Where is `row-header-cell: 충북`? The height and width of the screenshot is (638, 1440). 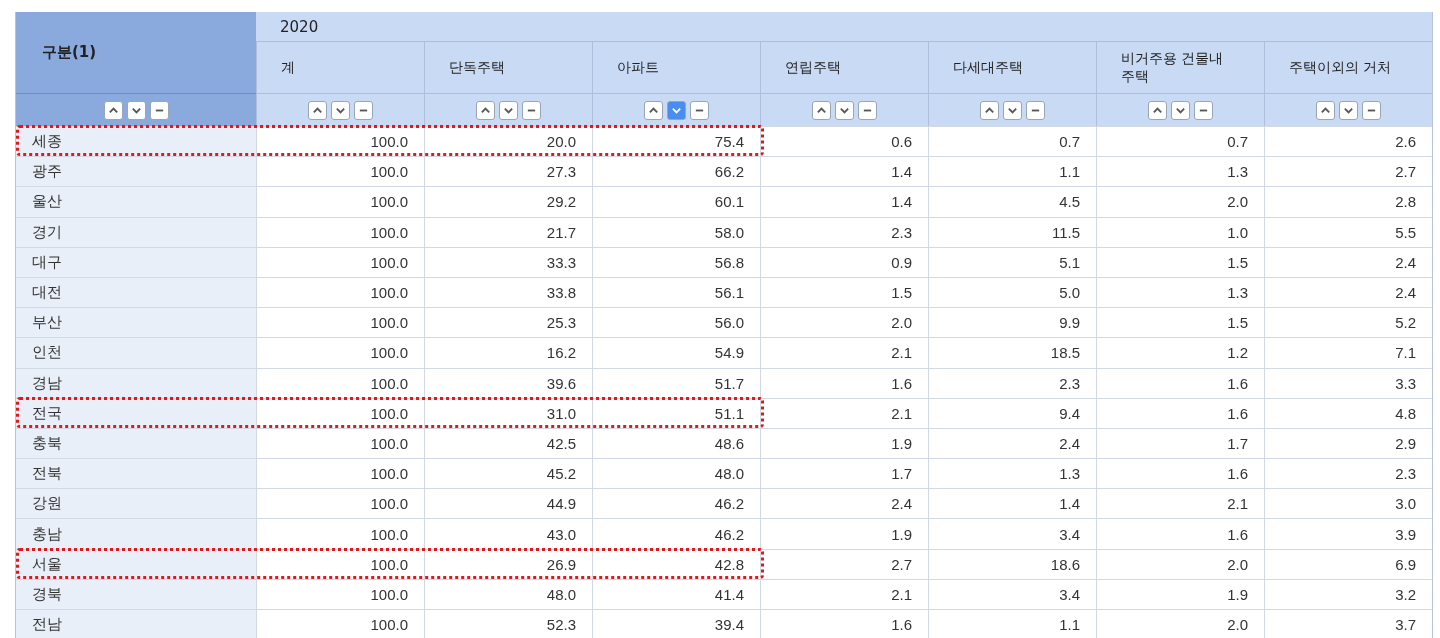
row-header-cell: 충북 is located at coordinates (136, 443).